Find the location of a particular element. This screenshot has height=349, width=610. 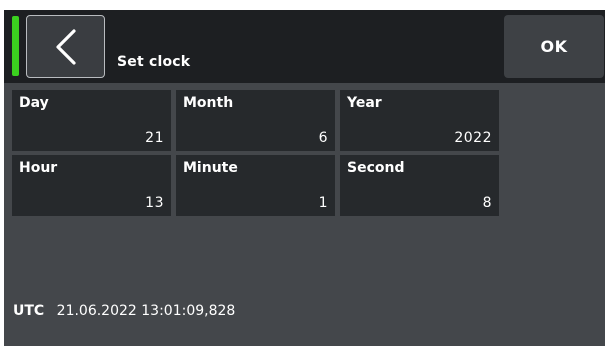

month-value: 6 is located at coordinates (323, 138).